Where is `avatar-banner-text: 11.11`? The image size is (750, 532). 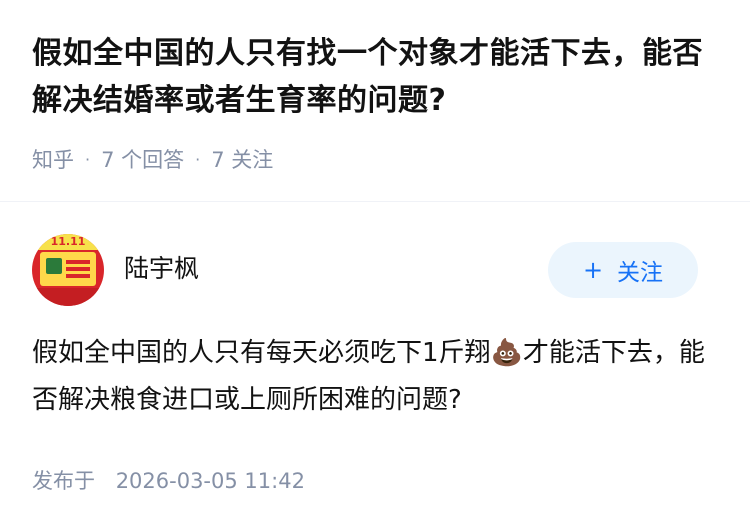 avatar-banner-text: 11.11 is located at coordinates (68, 242).